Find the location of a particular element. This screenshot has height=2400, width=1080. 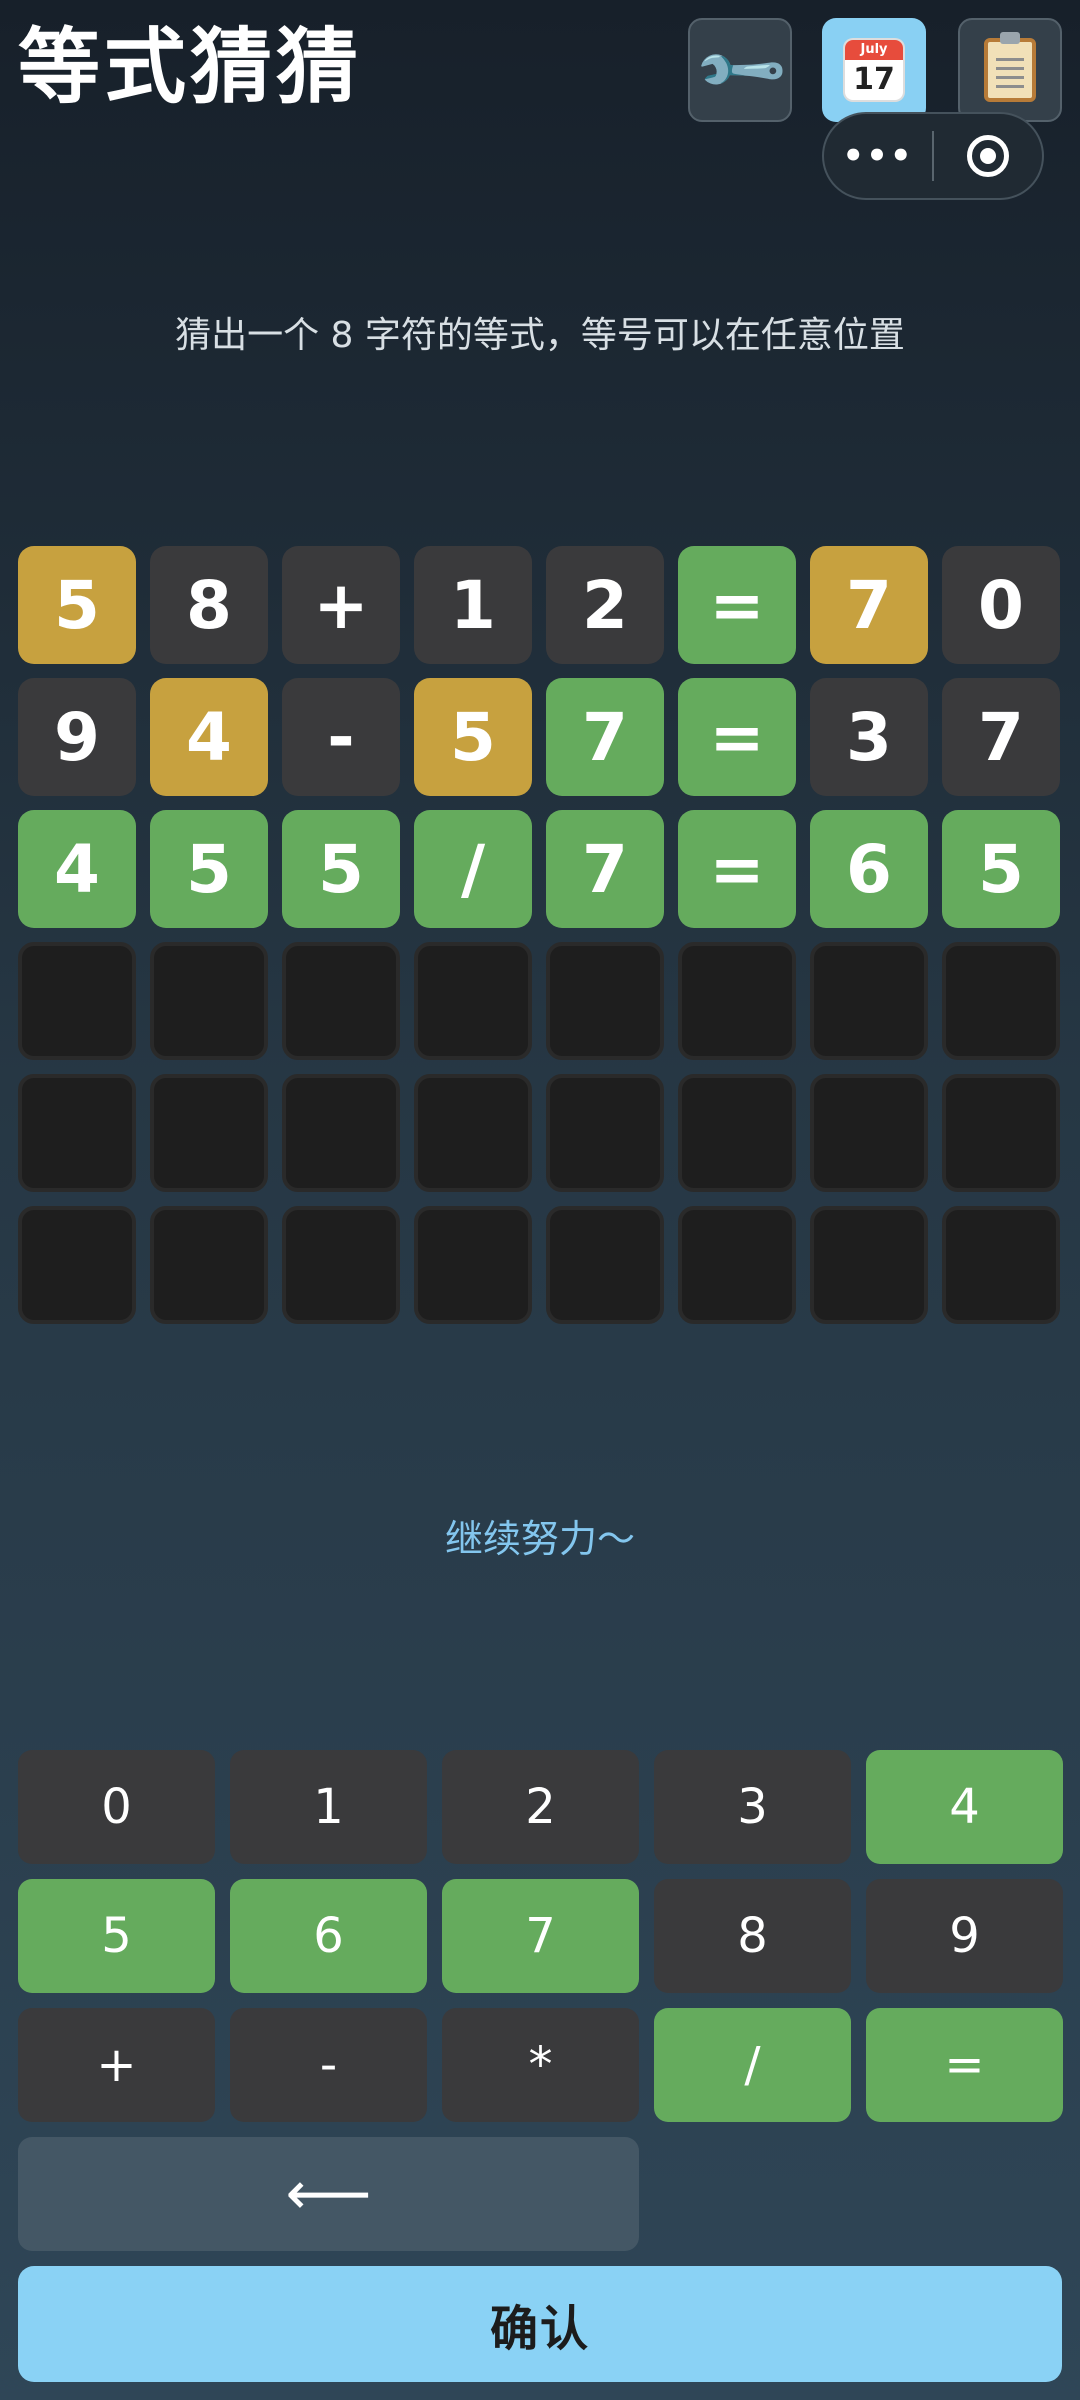

settings-button: 🔧 is located at coordinates (740, 70).